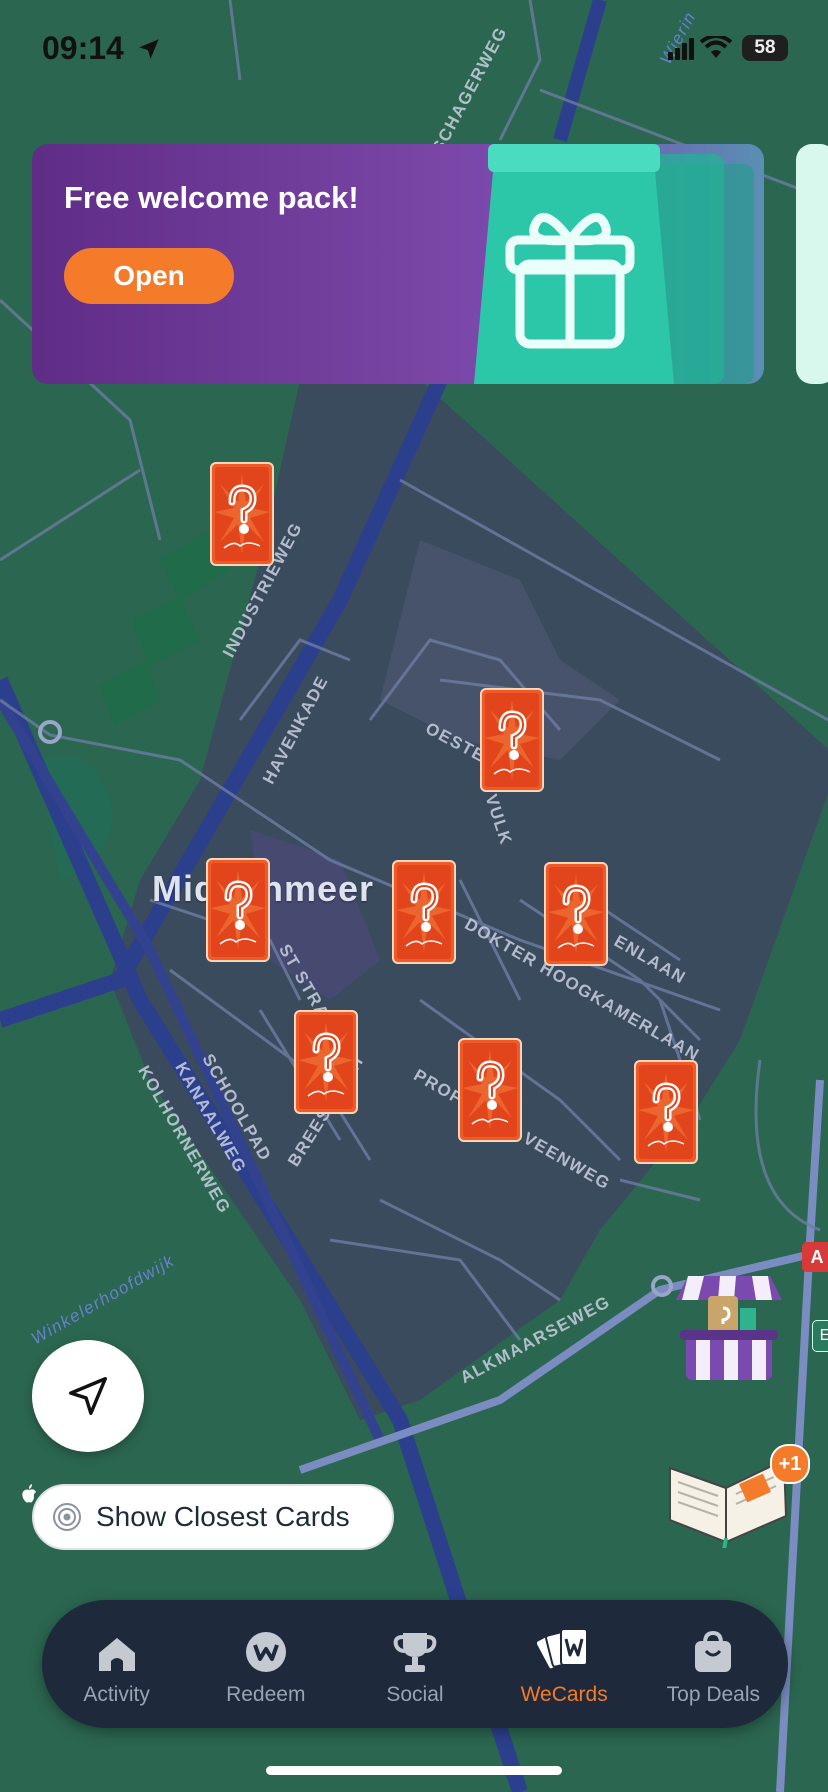 This screenshot has width=828, height=1792. I want to click on recenter-location-button, so click(88, 1396).